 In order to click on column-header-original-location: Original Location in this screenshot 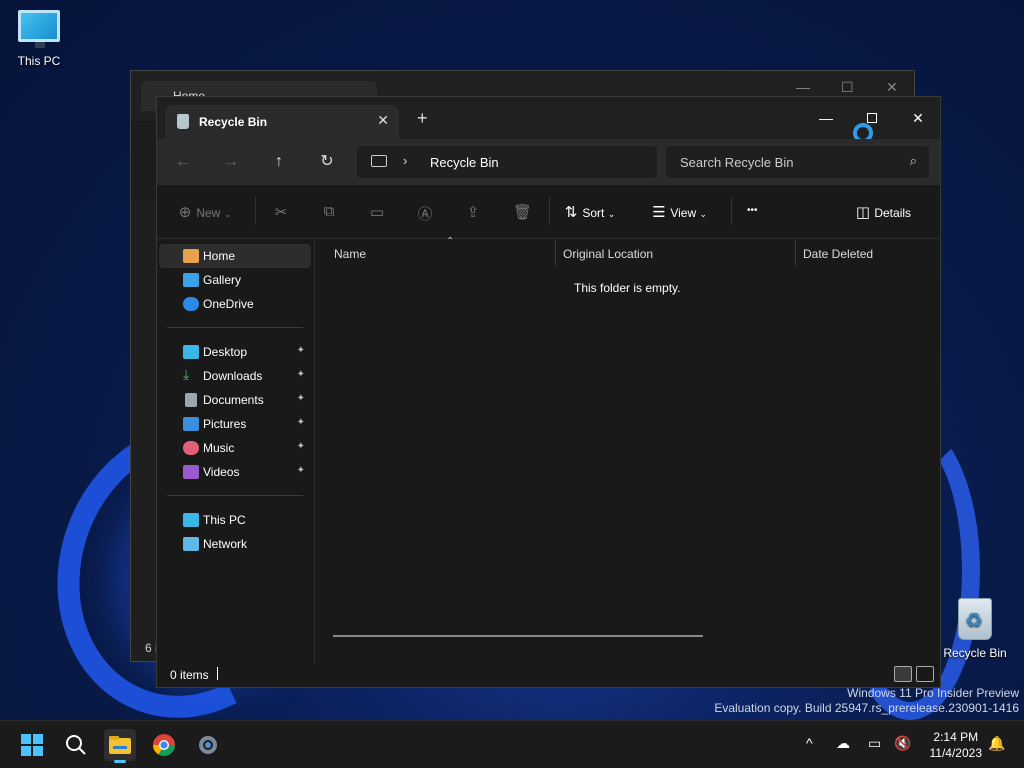, I will do `click(675, 253)`.